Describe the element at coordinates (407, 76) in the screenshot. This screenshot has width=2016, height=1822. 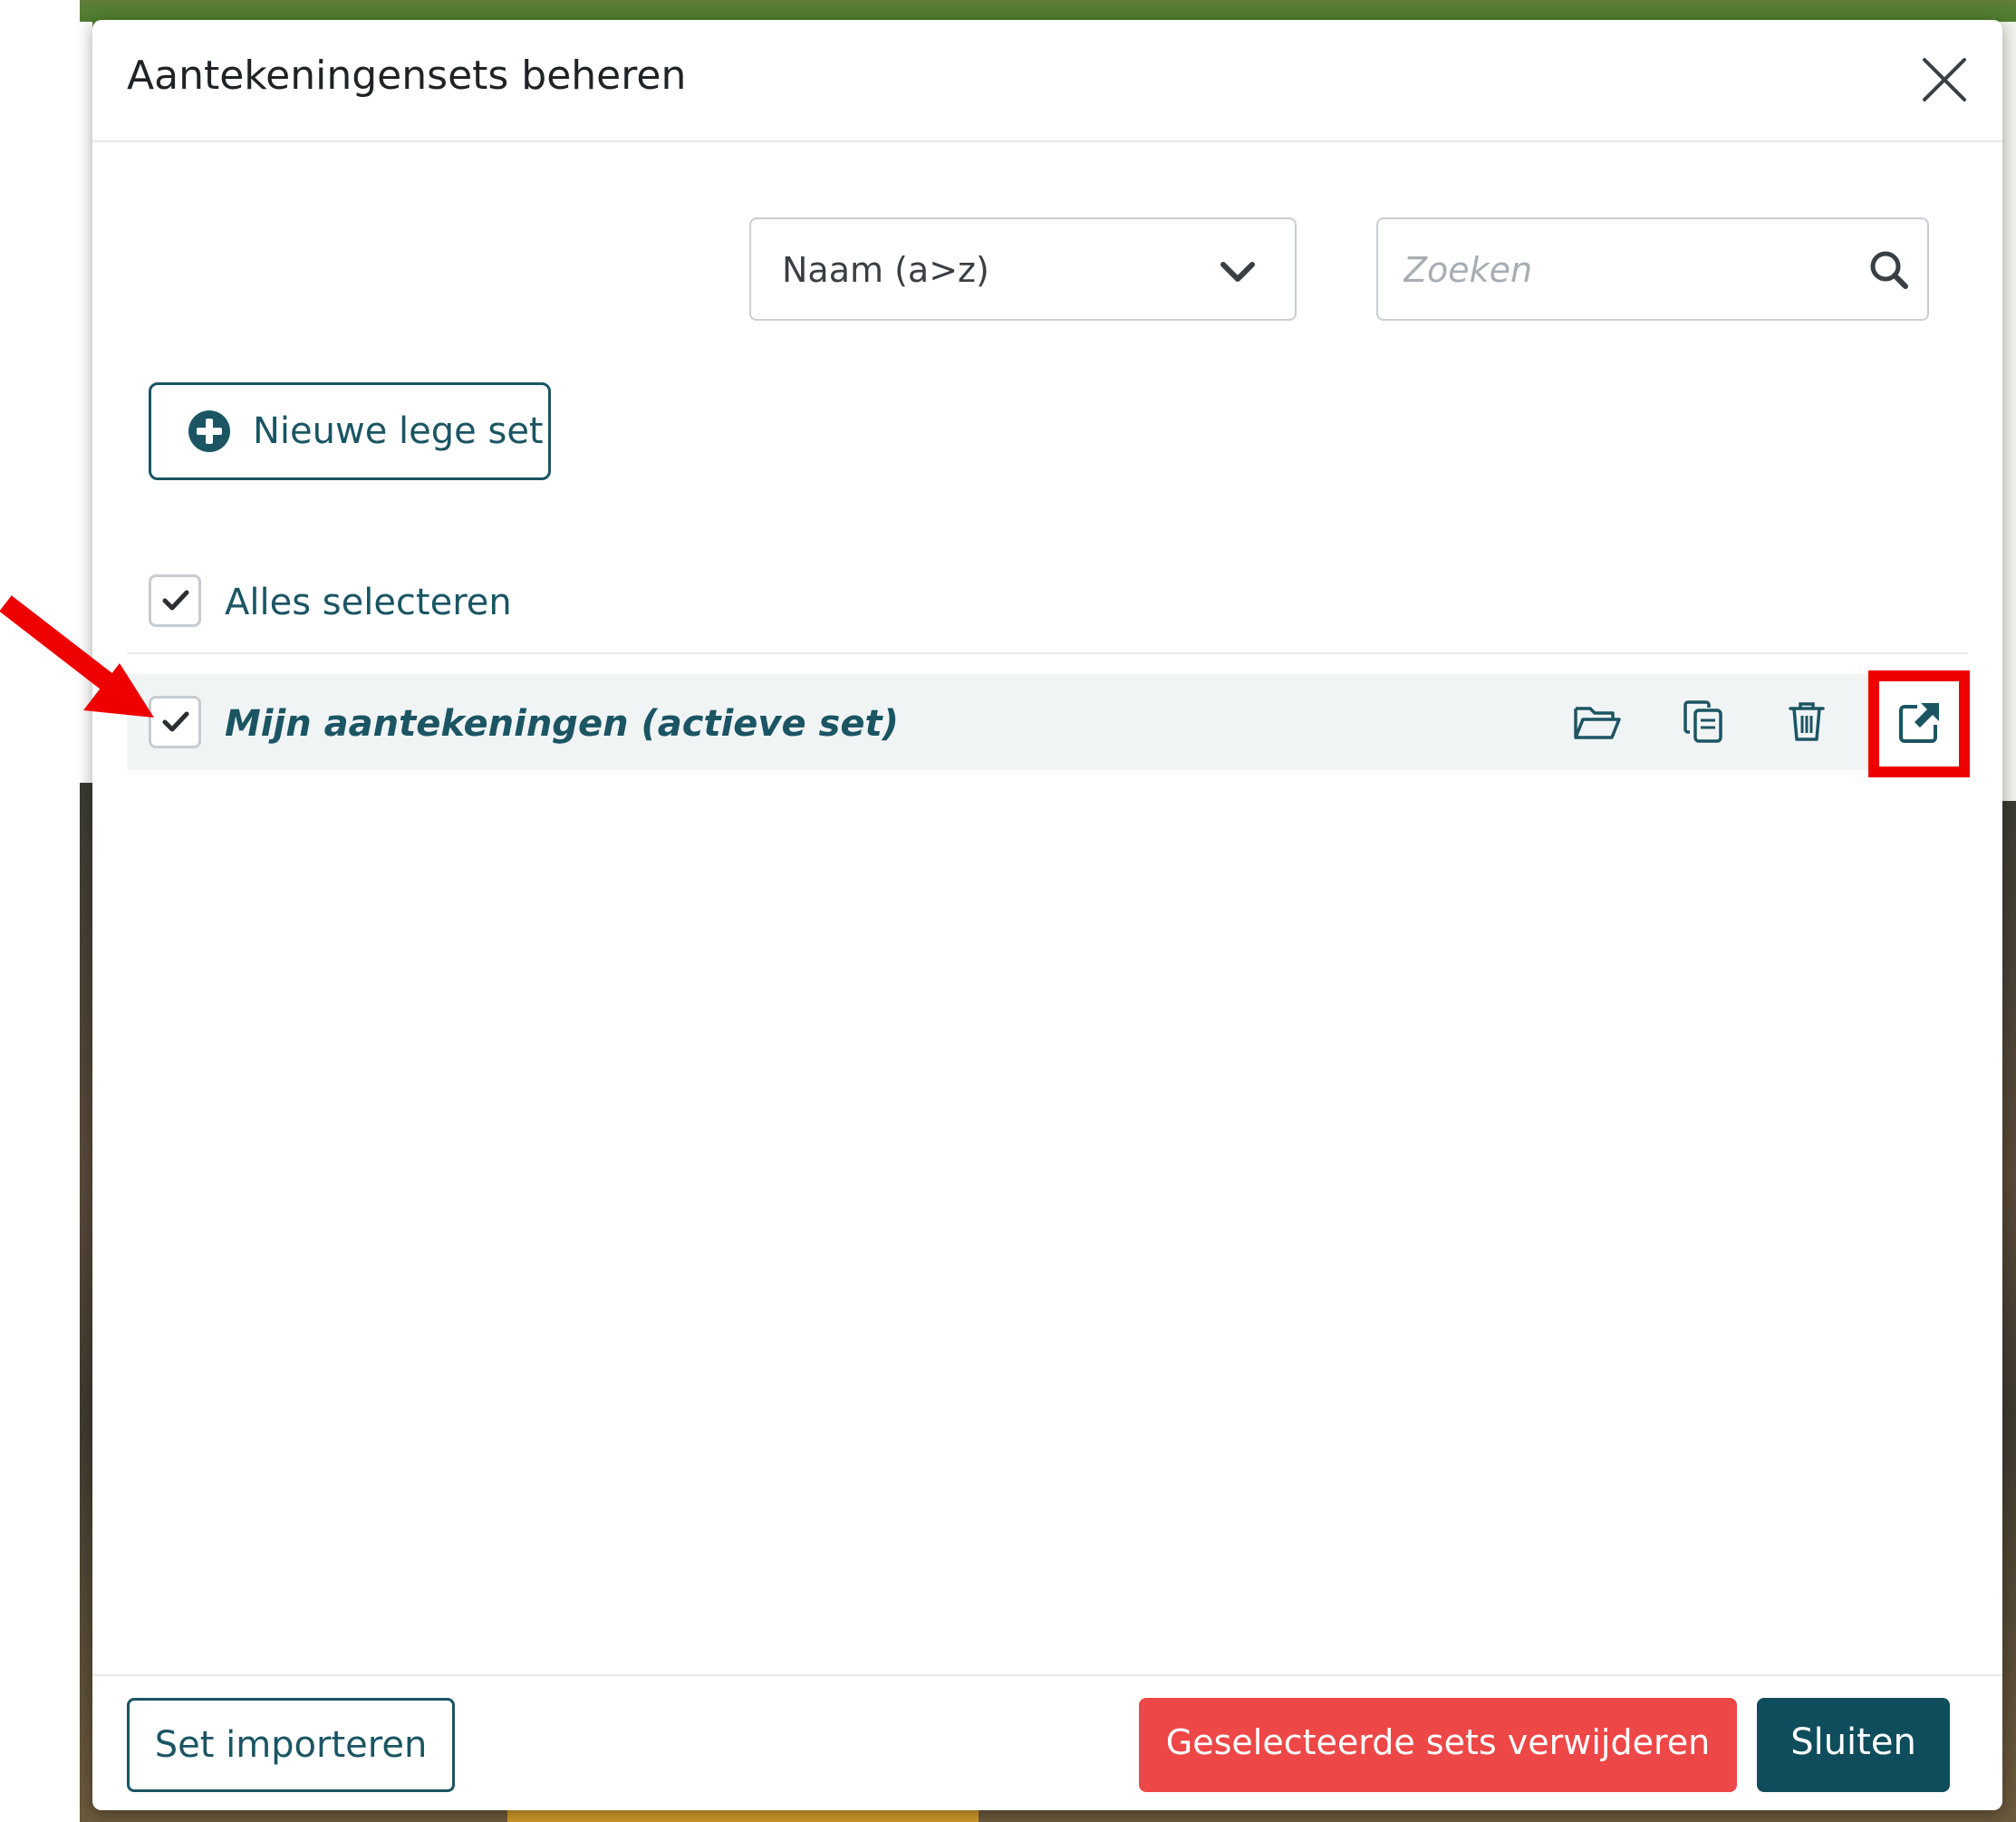
I see `dialog-title: Aantekeningensets beheren` at that location.